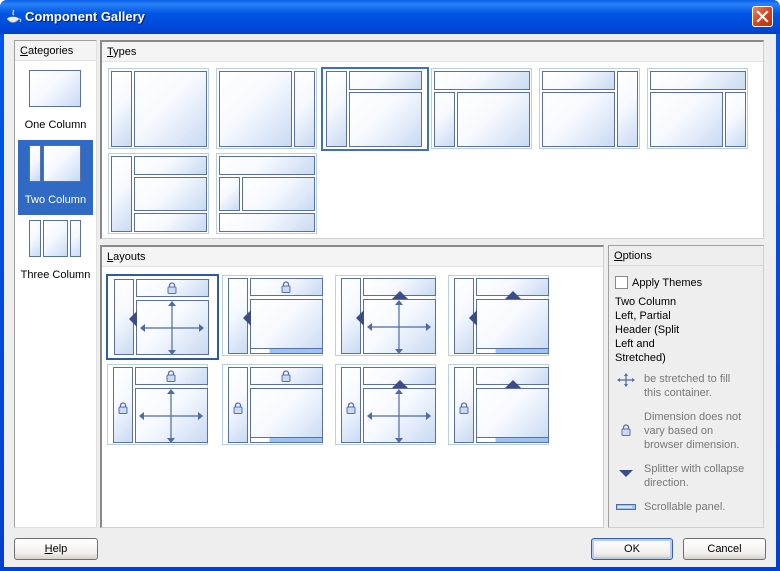 The image size is (780, 571). I want to click on legend-line: Splitter with collapse, so click(694, 469).